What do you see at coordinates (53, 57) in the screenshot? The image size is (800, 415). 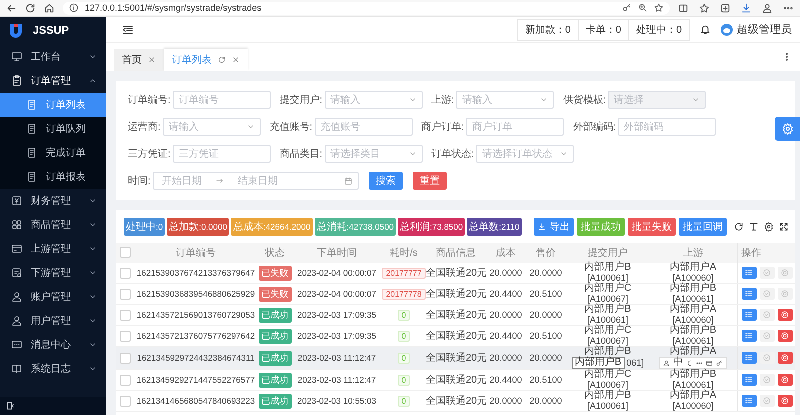 I see `menu-item: 工作台` at bounding box center [53, 57].